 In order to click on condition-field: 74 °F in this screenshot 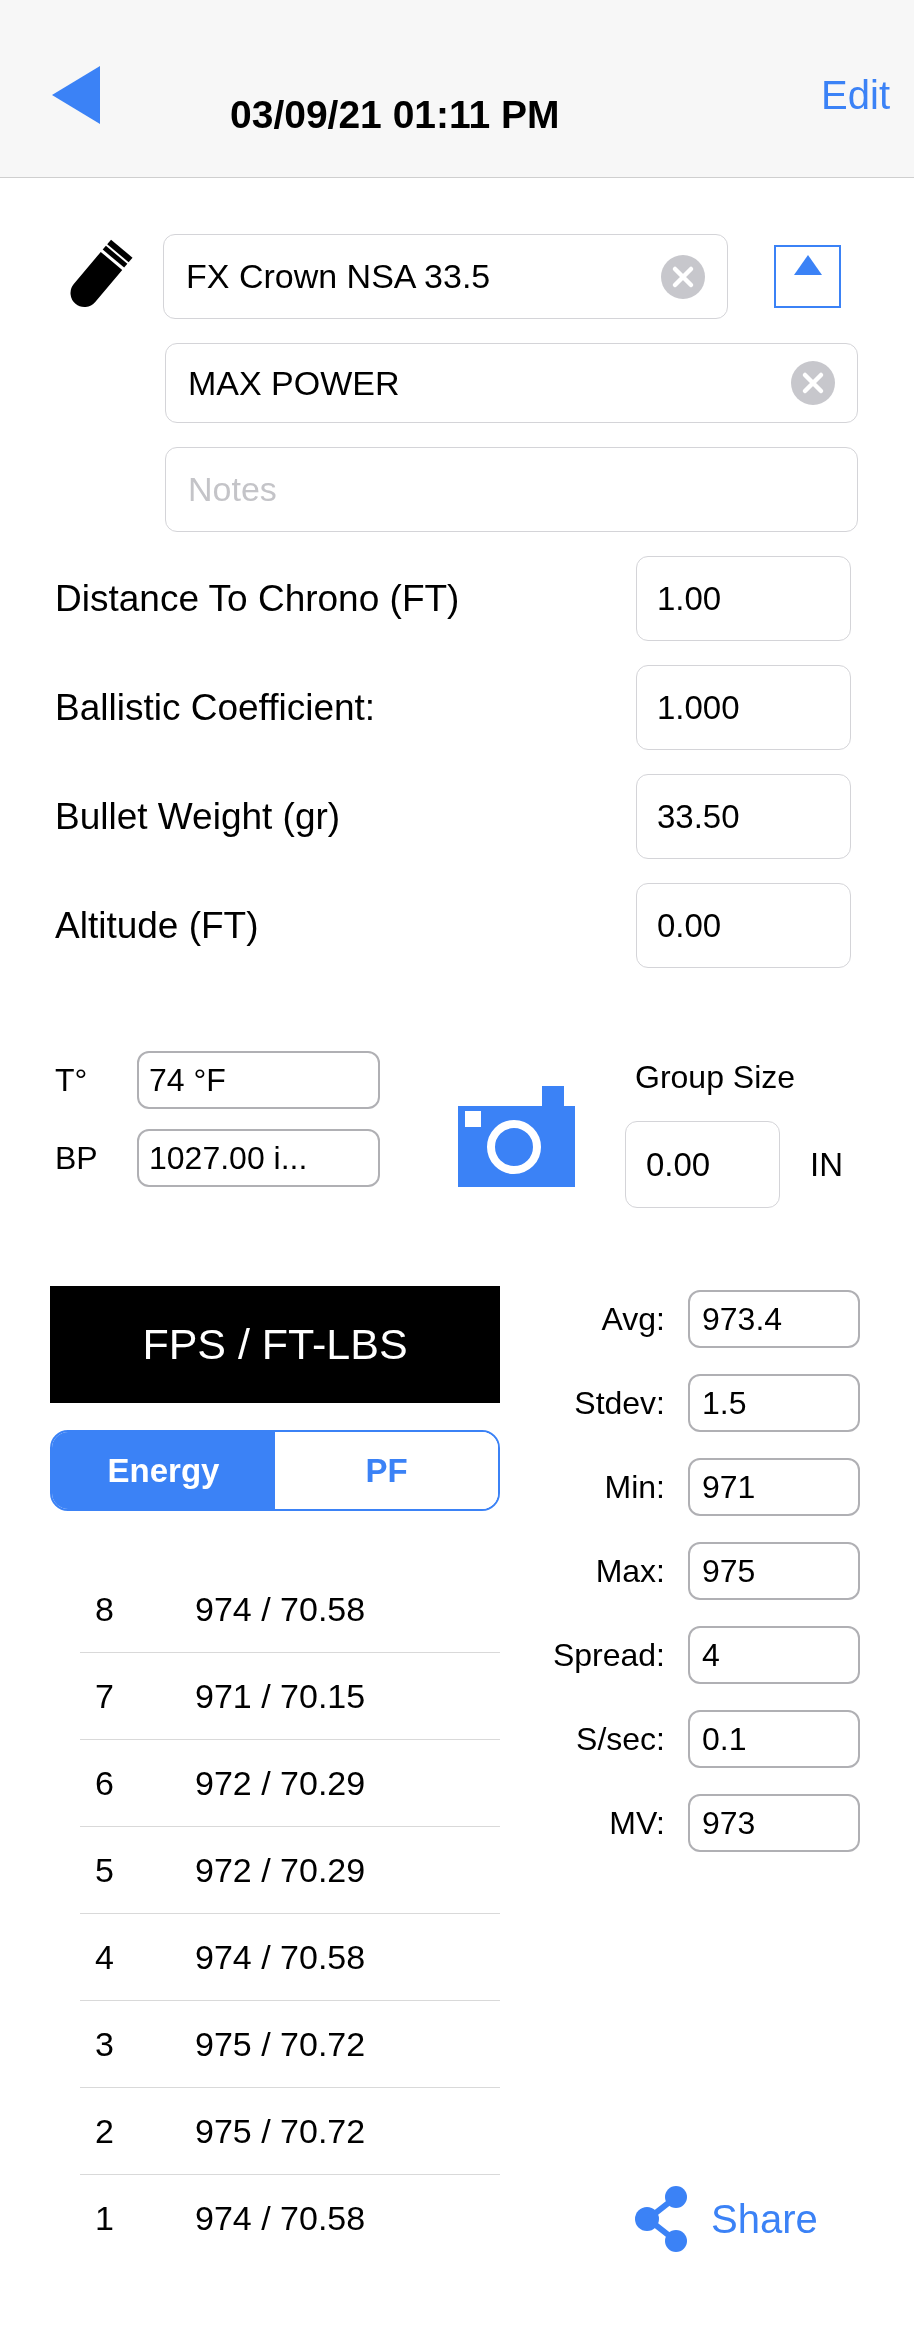, I will do `click(258, 1080)`.